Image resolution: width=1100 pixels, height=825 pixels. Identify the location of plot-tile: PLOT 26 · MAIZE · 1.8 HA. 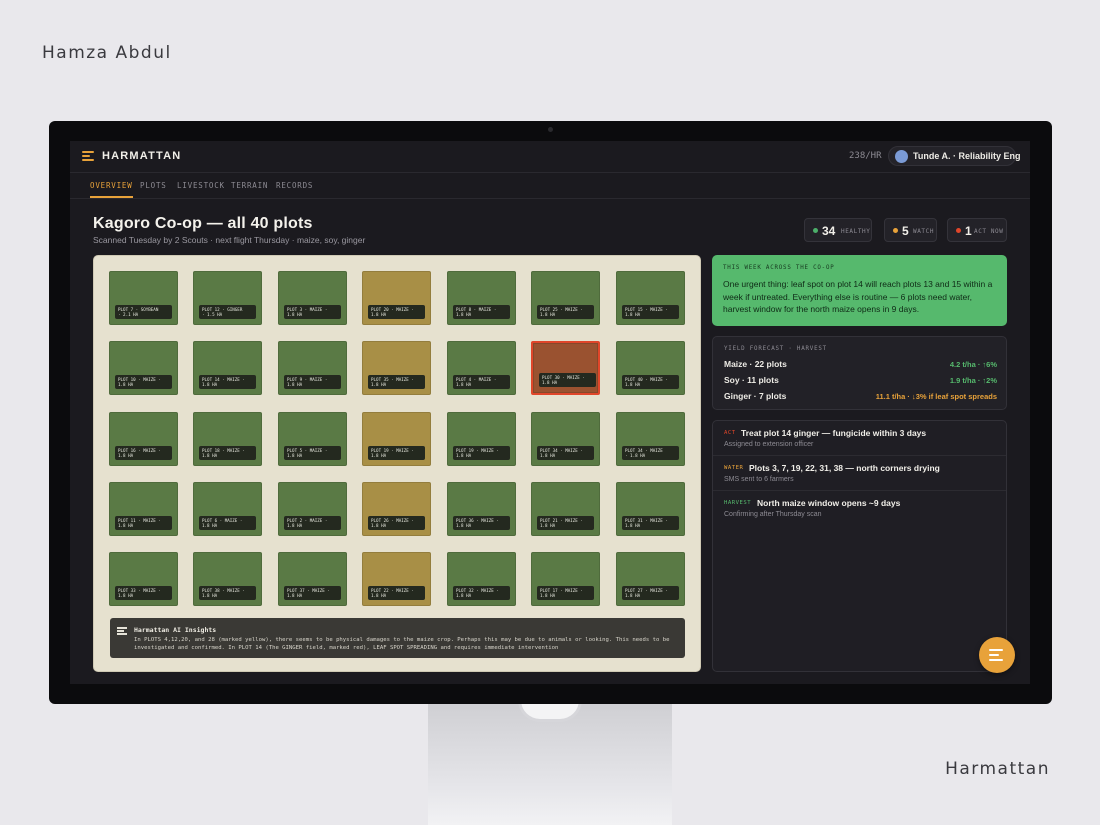
(396, 509).